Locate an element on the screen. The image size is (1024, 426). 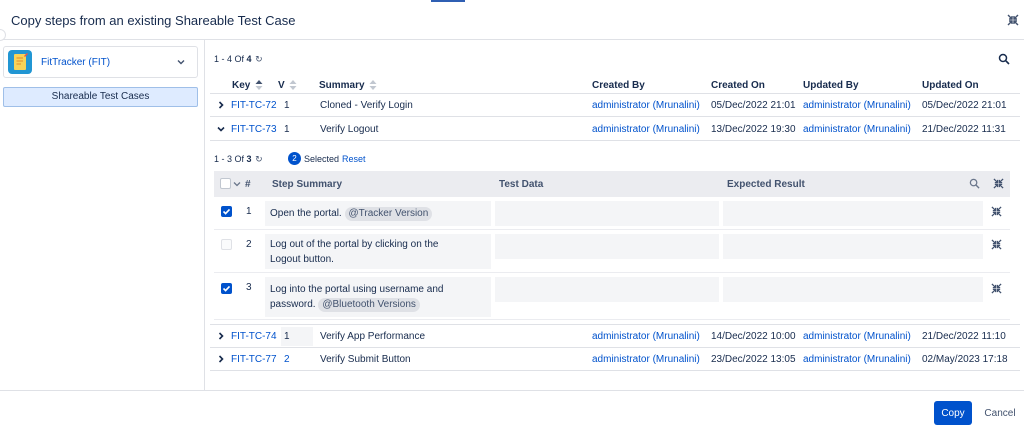
steps-pager: 1 - 3 Of 3 ↻ is located at coordinates (238, 159).